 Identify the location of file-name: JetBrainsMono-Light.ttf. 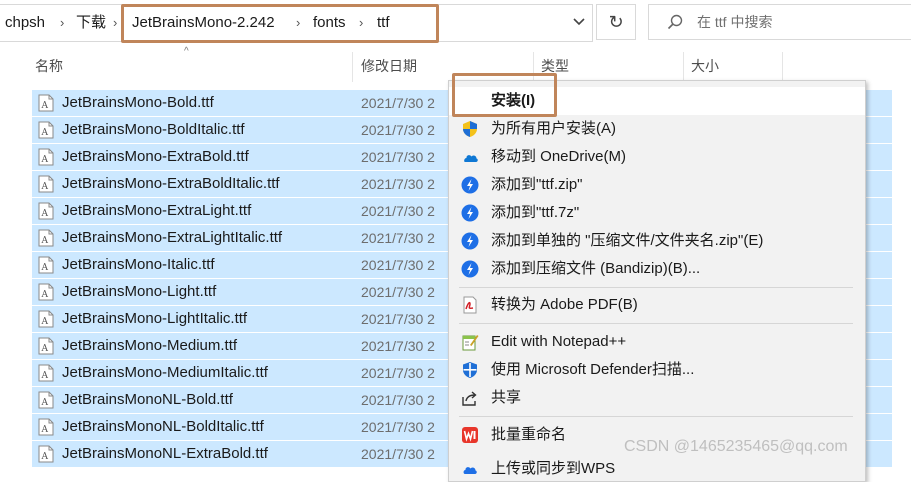
(139, 291).